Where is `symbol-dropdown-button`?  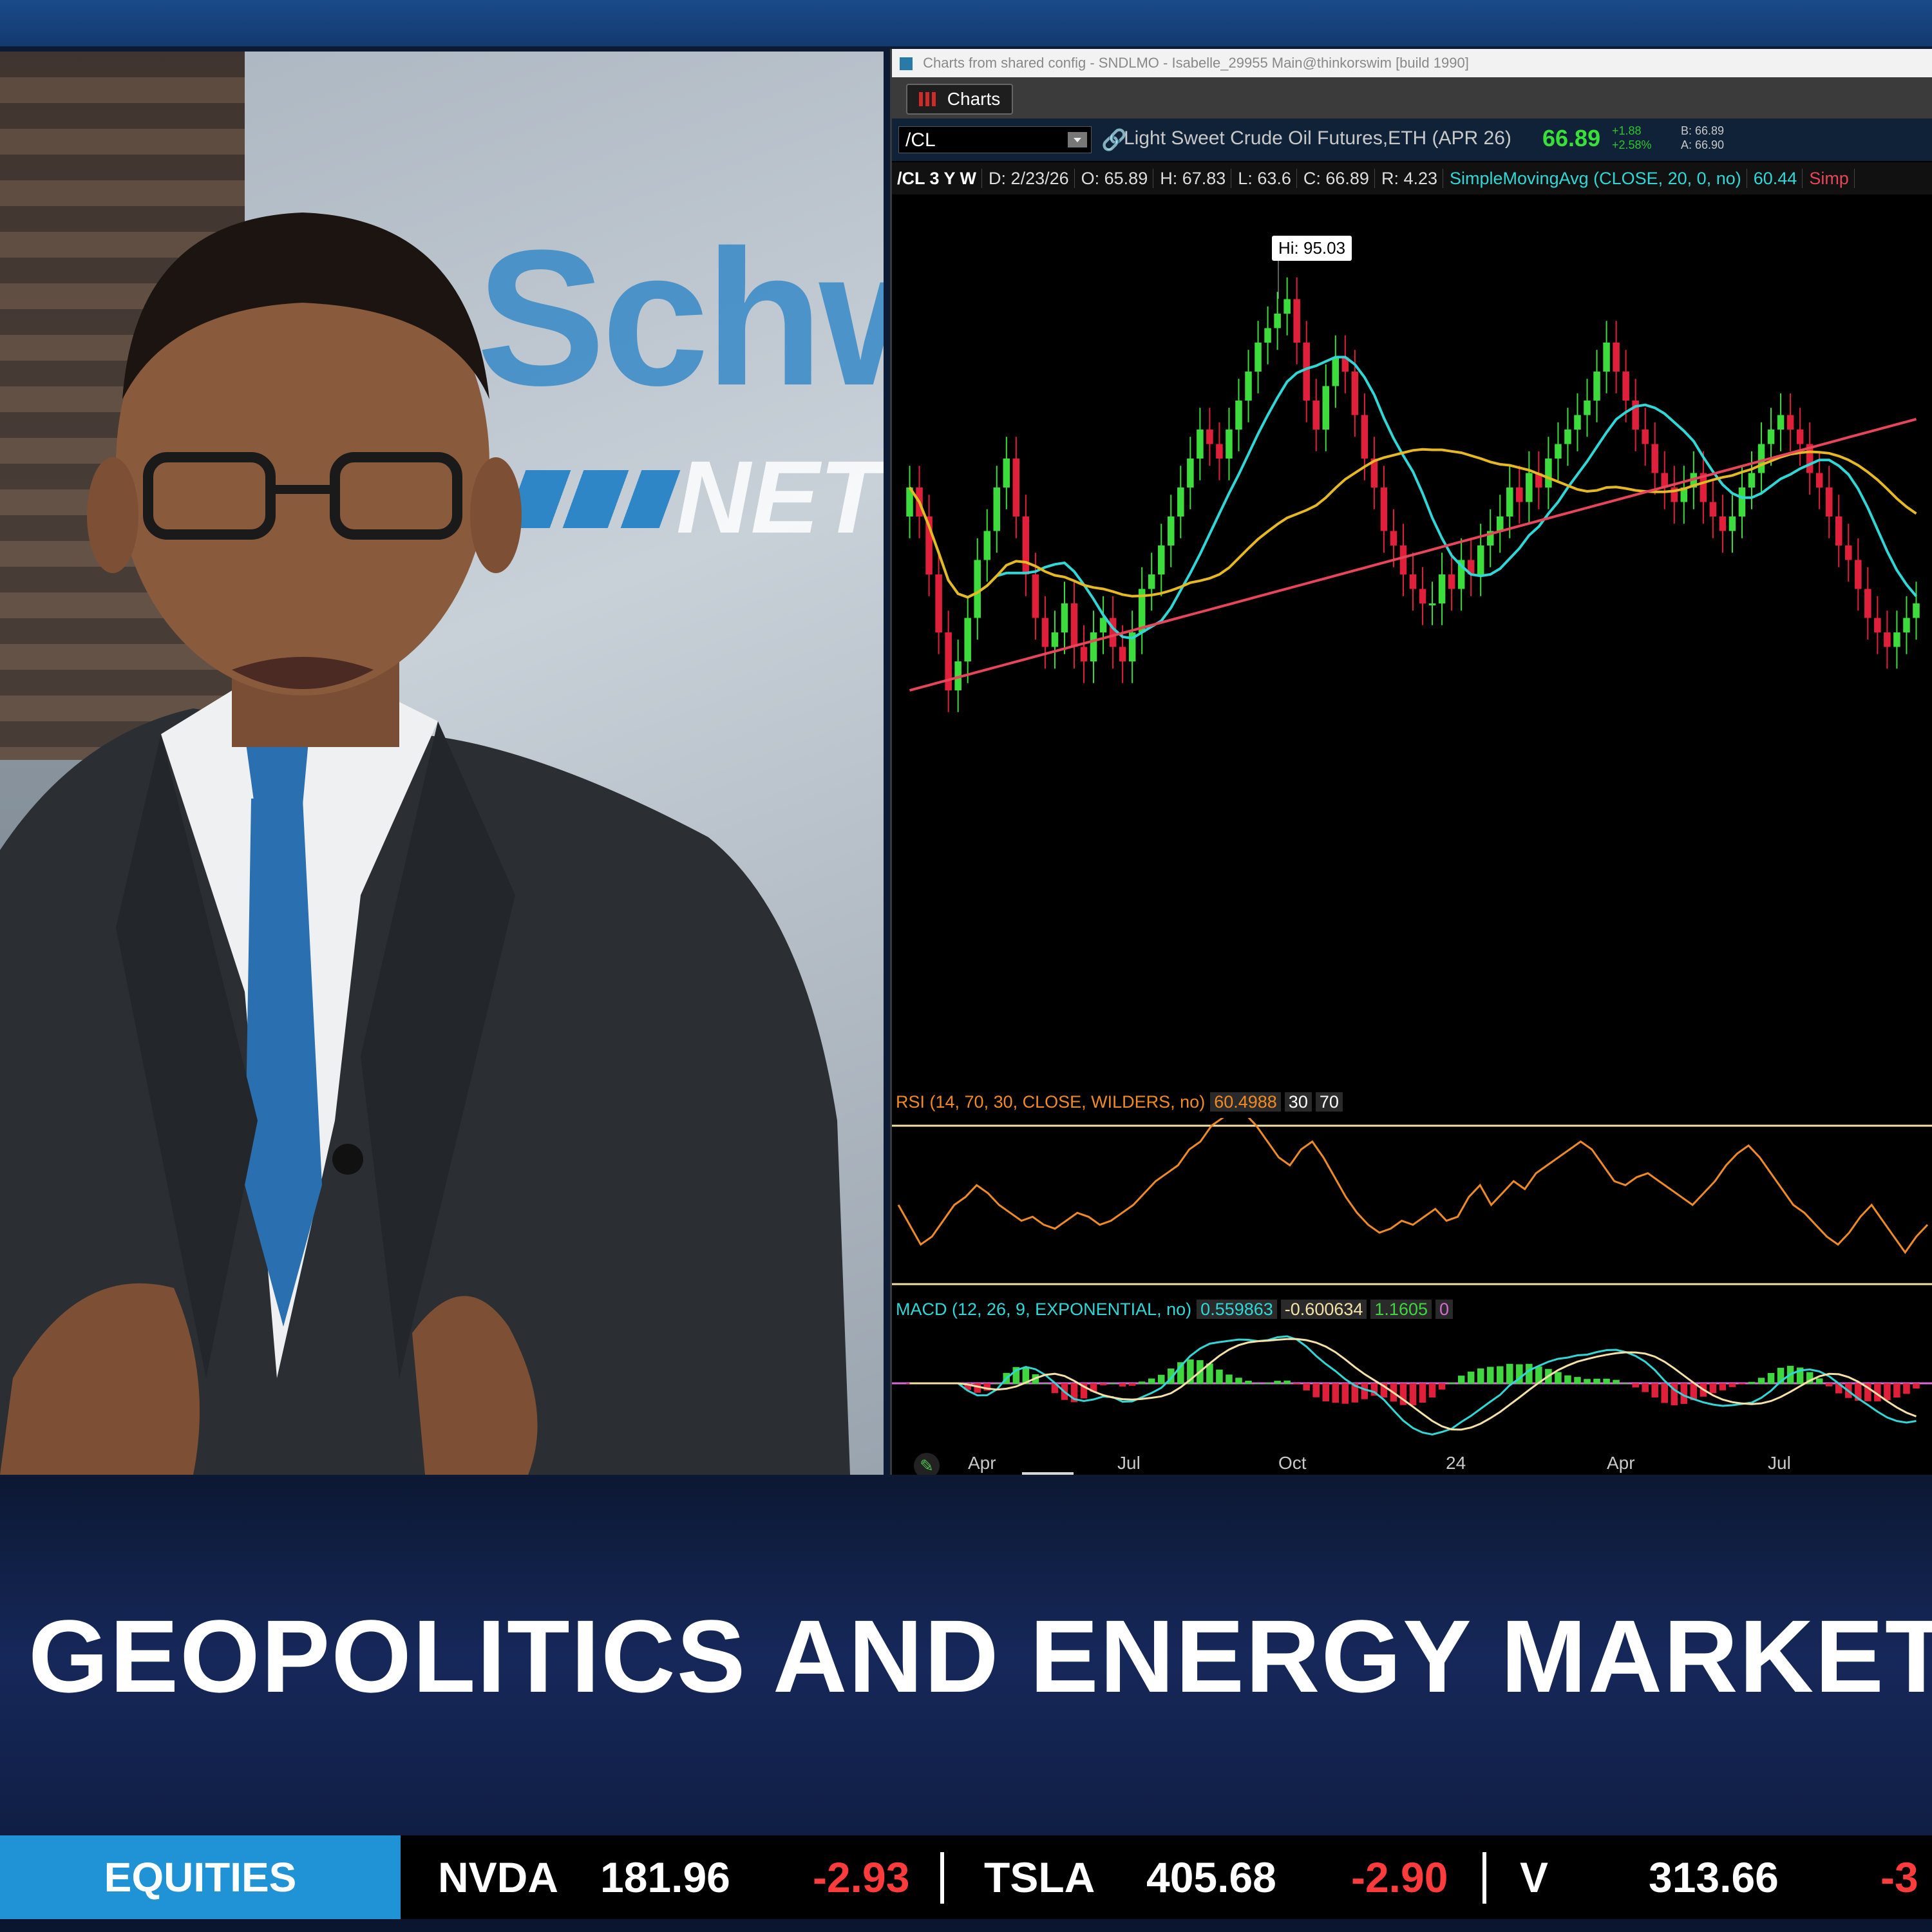
symbol-dropdown-button is located at coordinates (1077, 139).